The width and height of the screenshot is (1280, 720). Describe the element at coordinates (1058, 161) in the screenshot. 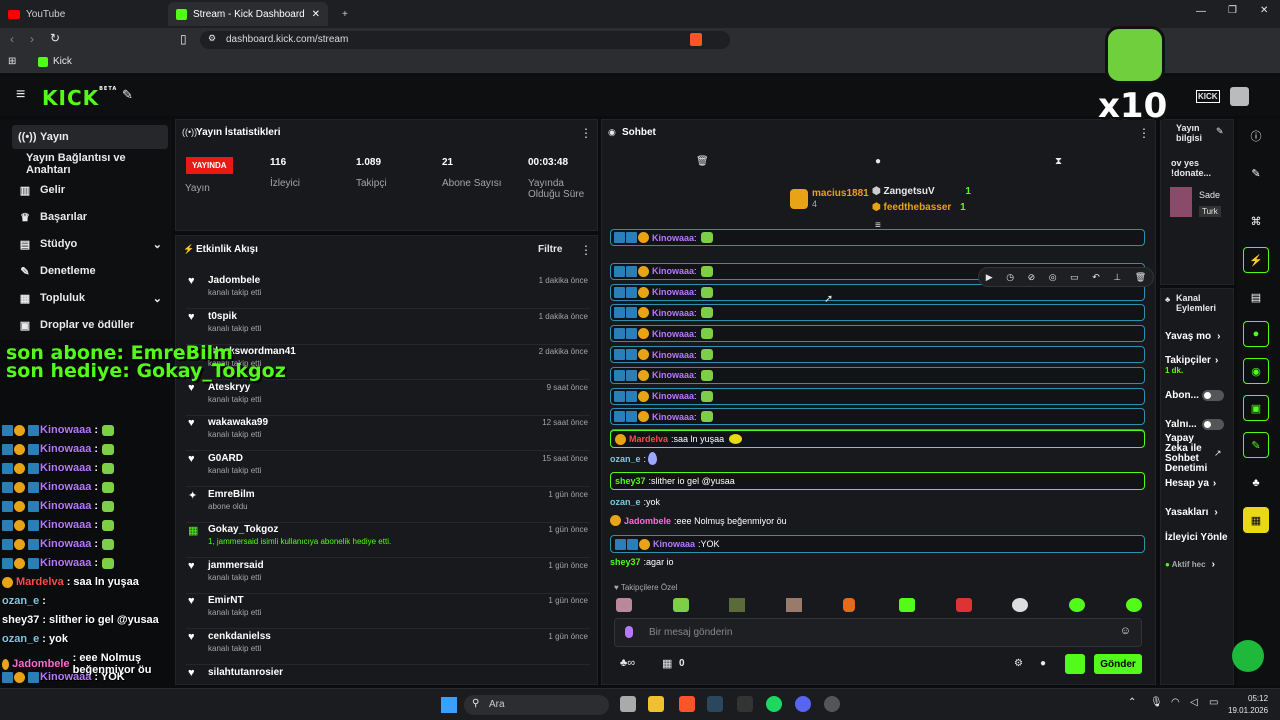

I see `hourglass-icon: ⧗` at that location.